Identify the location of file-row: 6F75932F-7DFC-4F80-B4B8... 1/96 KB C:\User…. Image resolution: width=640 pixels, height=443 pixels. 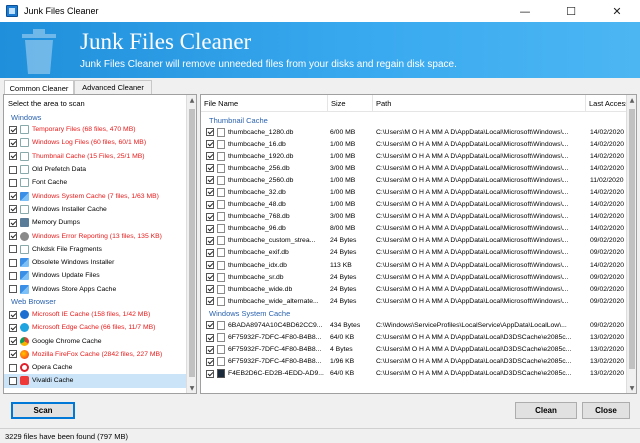
(414, 362).